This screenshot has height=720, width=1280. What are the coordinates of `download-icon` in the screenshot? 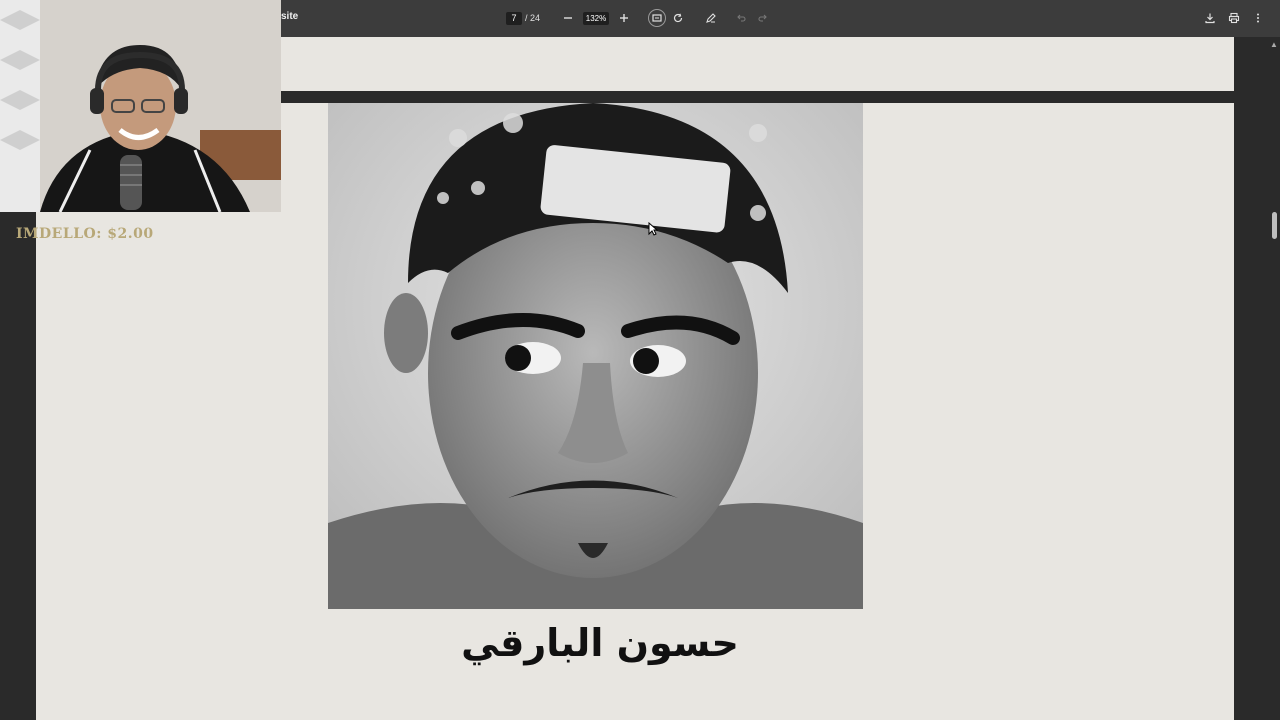 It's located at (1210, 18).